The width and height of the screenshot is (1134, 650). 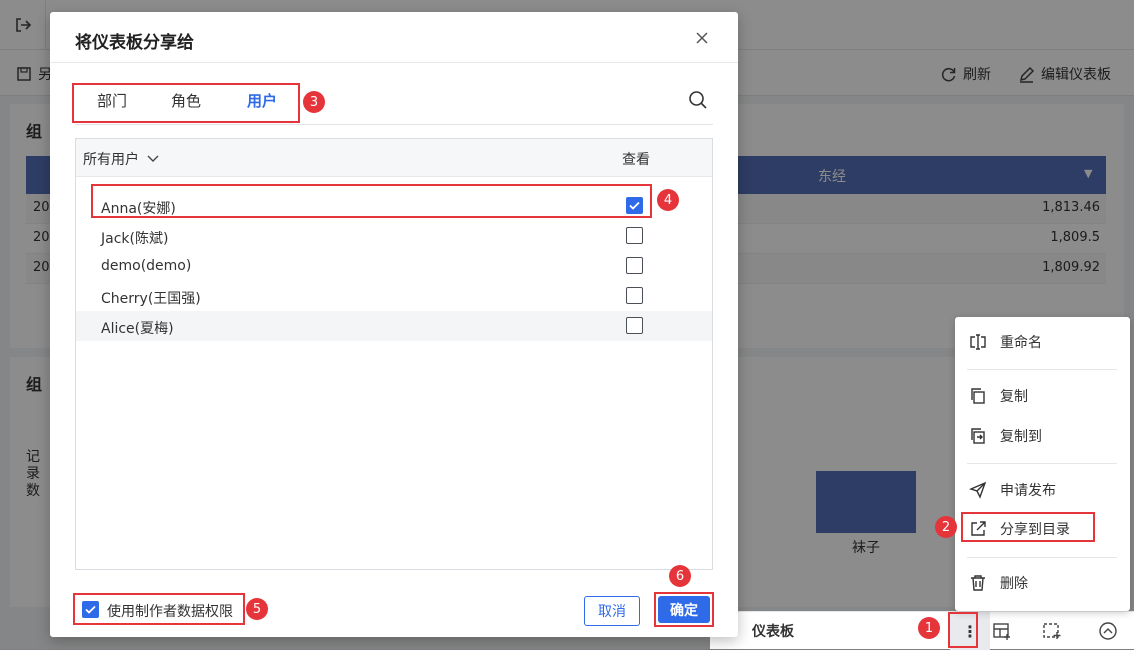 I want to click on annotation-badge: 3, so click(x=314, y=102).